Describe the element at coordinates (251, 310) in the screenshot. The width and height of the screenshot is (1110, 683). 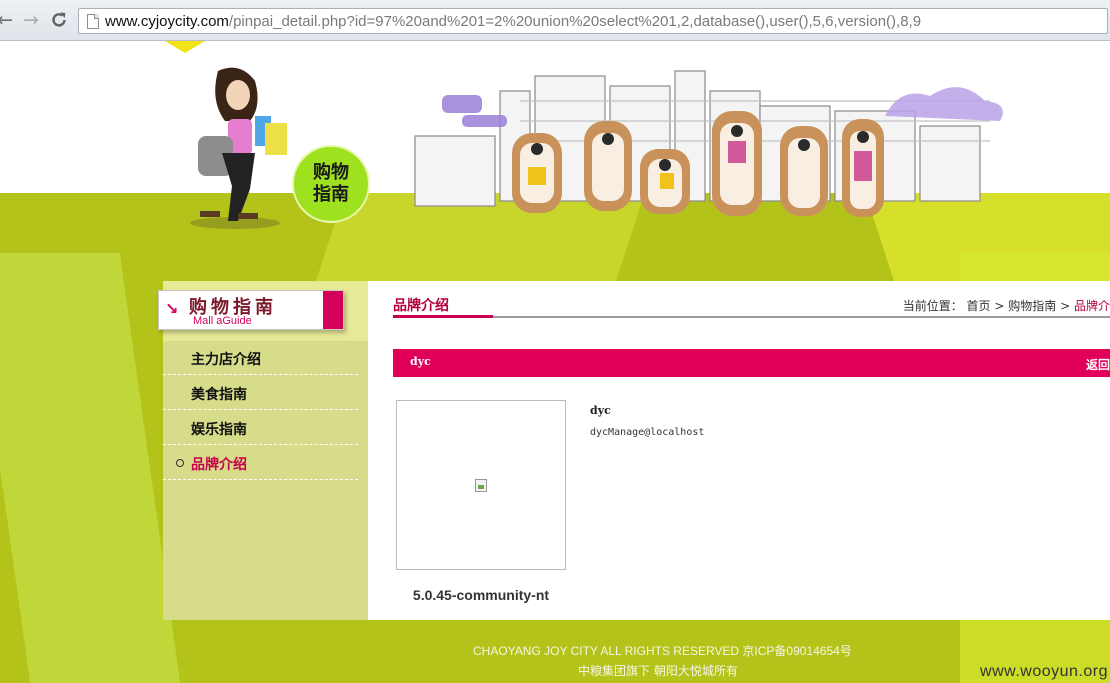
I see `sidebar-title-box: ↘ 购物指南 Mall aGuide` at that location.